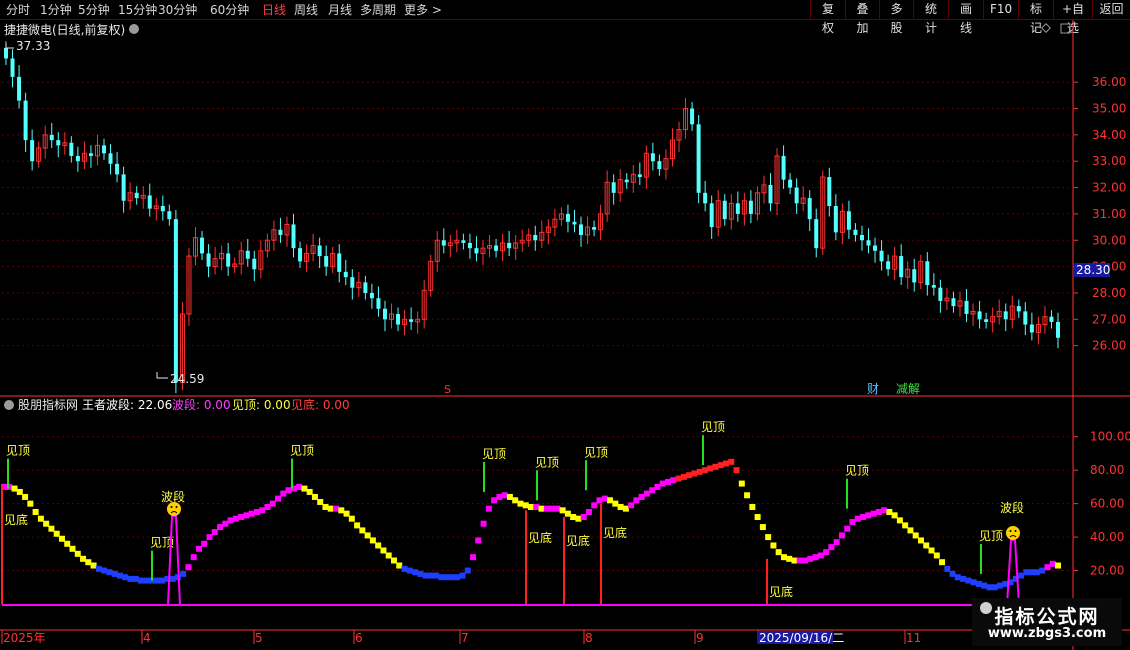 The width and height of the screenshot is (1130, 650). Describe the element at coordinates (1109, 293) in the screenshot. I see `price-tick-label: 28.00` at that location.